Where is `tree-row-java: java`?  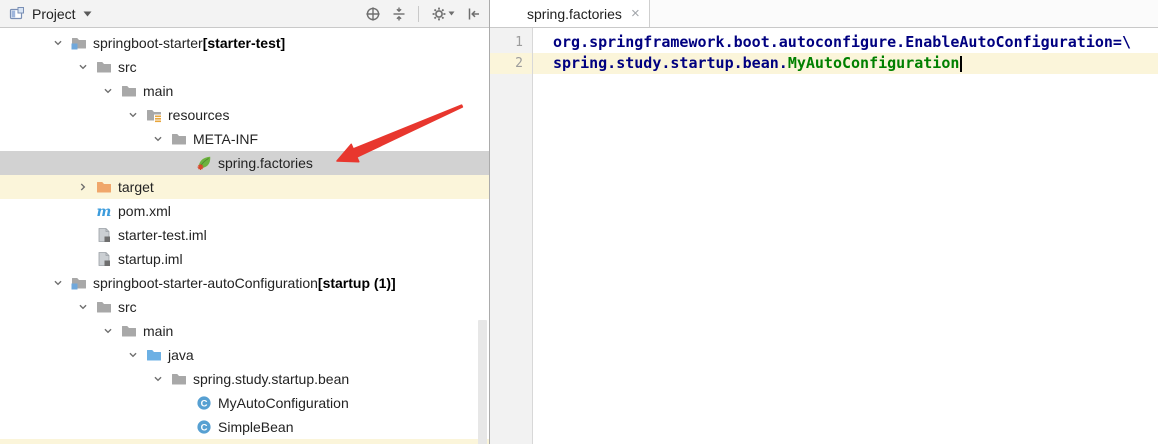 tree-row-java: java is located at coordinates (244, 355).